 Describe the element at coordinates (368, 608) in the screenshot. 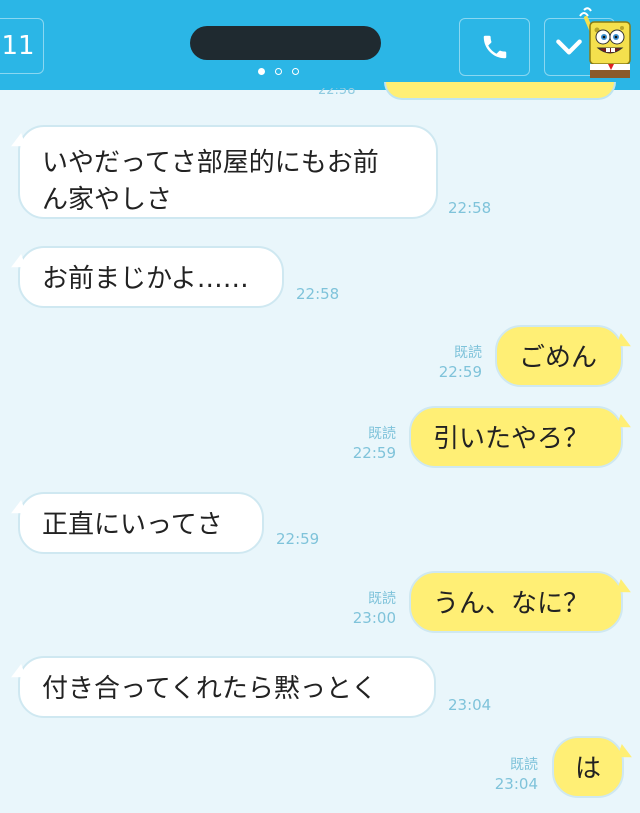

I see `message-meta: 既読 23:00` at that location.